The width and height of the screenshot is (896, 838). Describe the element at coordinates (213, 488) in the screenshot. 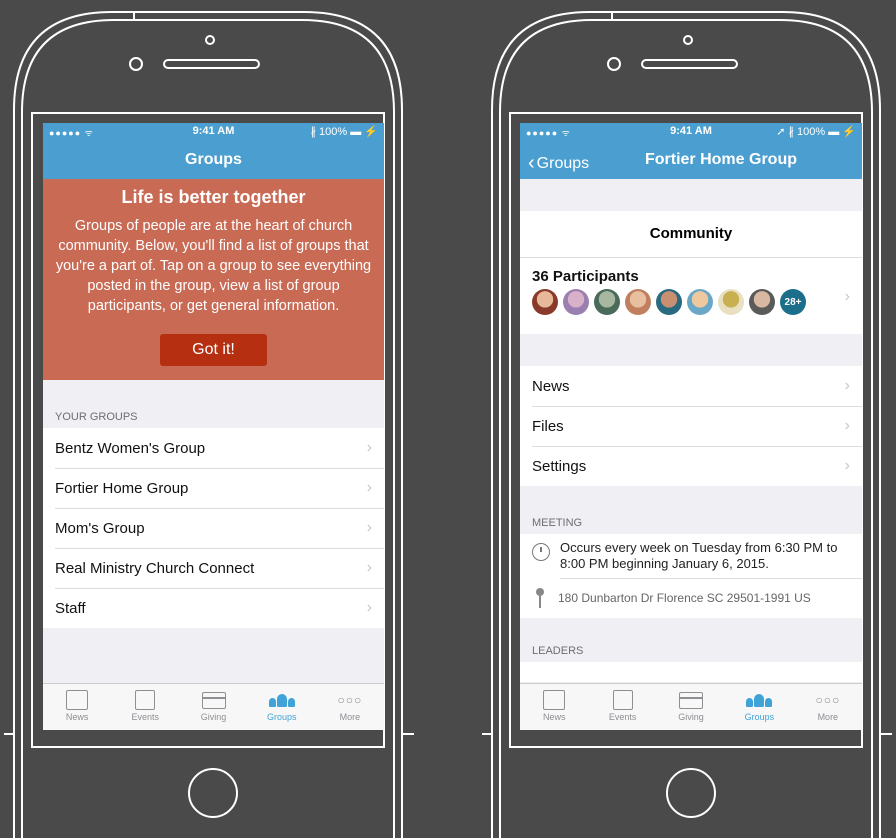

I see `group-row: Fortier Home Group ›` at that location.